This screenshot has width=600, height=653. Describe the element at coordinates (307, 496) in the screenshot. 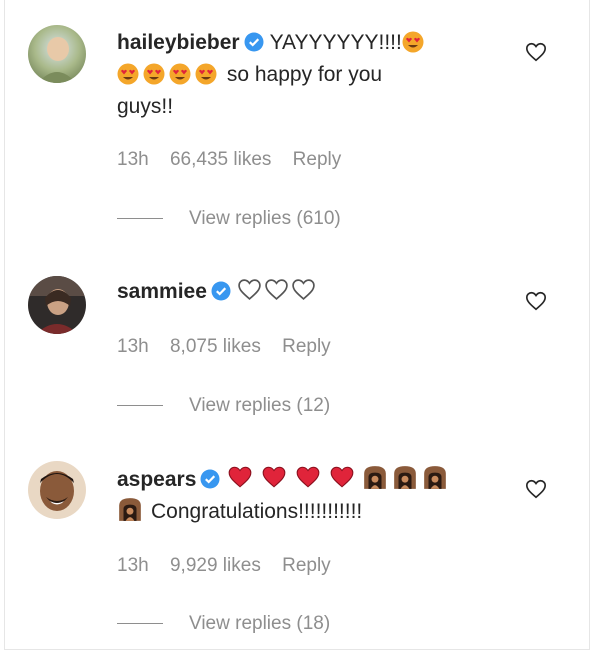

I see `comment-body: aspears Congratulations!!!!!!!!!!!` at that location.